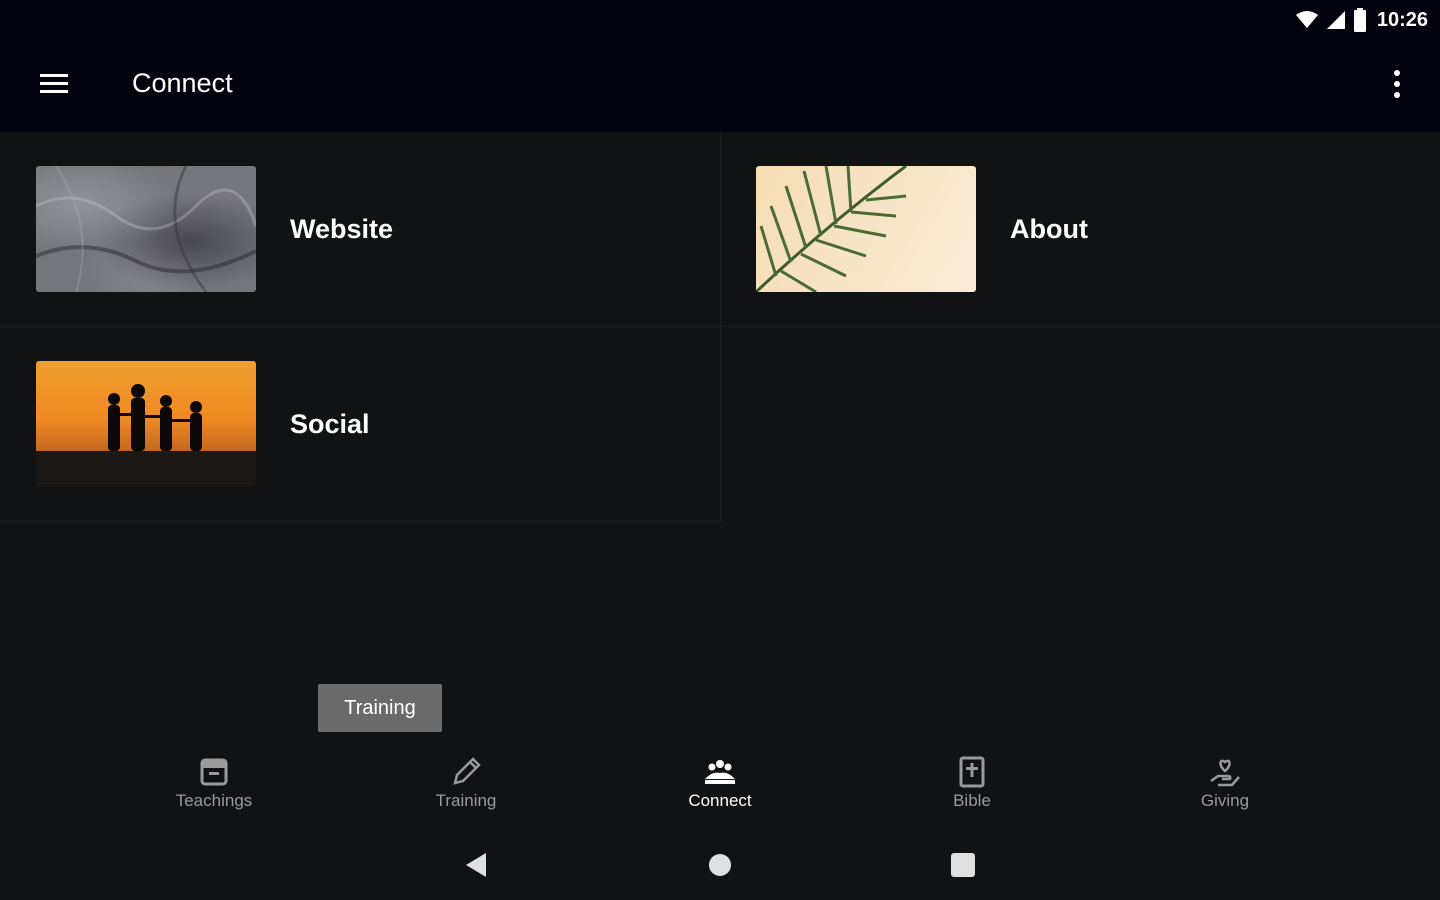 The width and height of the screenshot is (1440, 900). What do you see at coordinates (466, 790) in the screenshot?
I see `nav-item-training: Training` at bounding box center [466, 790].